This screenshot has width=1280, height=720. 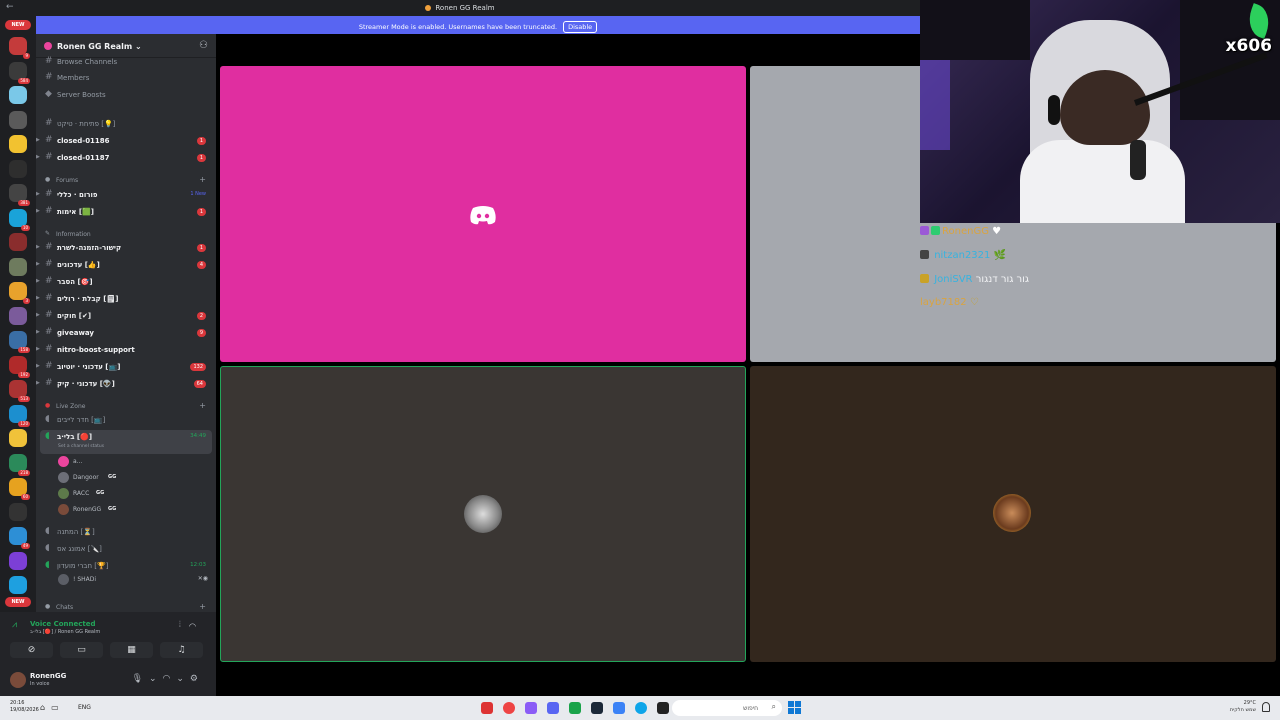 What do you see at coordinates (198, 436) in the screenshot?
I see `call-duration: 34:49` at bounding box center [198, 436].